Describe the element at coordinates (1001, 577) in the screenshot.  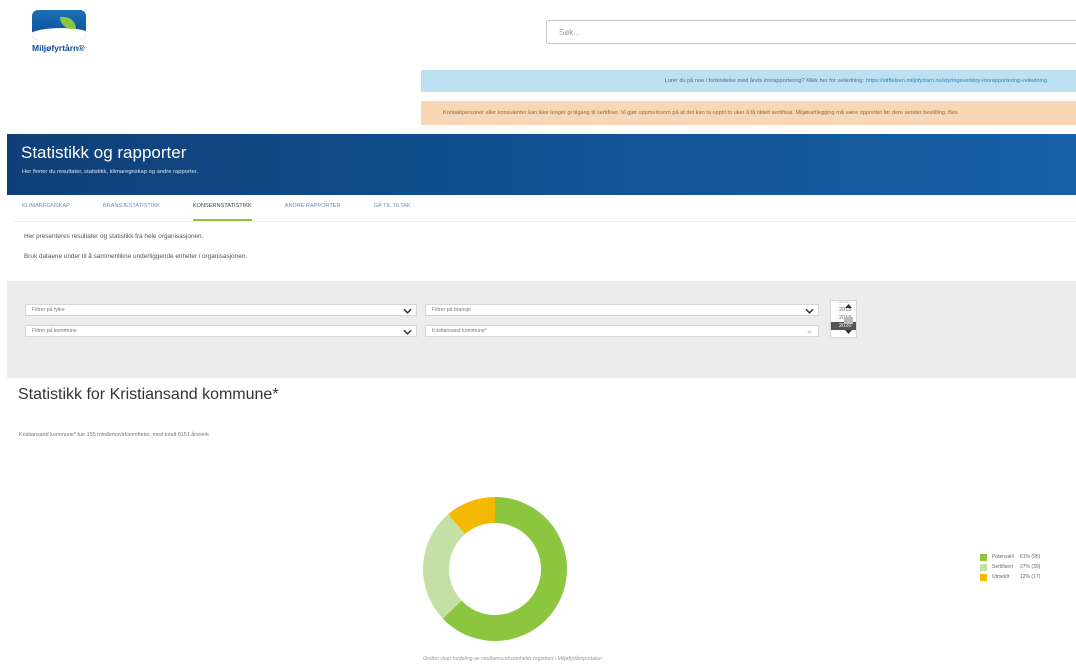
I see `legend-label: Utmeldt` at that location.